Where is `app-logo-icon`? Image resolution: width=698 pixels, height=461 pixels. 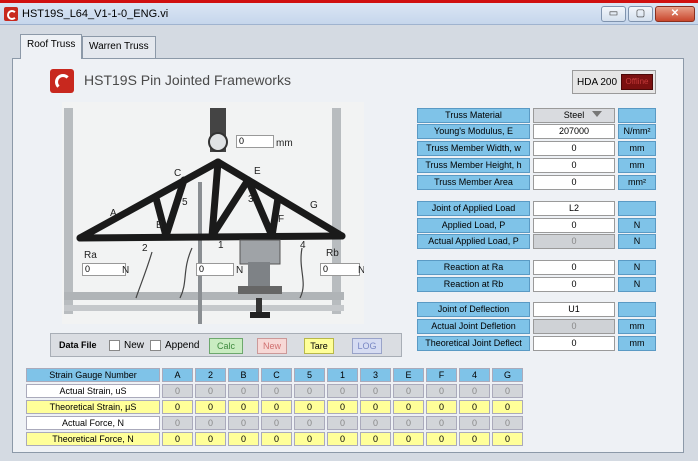
app-logo-icon is located at coordinates (11, 14).